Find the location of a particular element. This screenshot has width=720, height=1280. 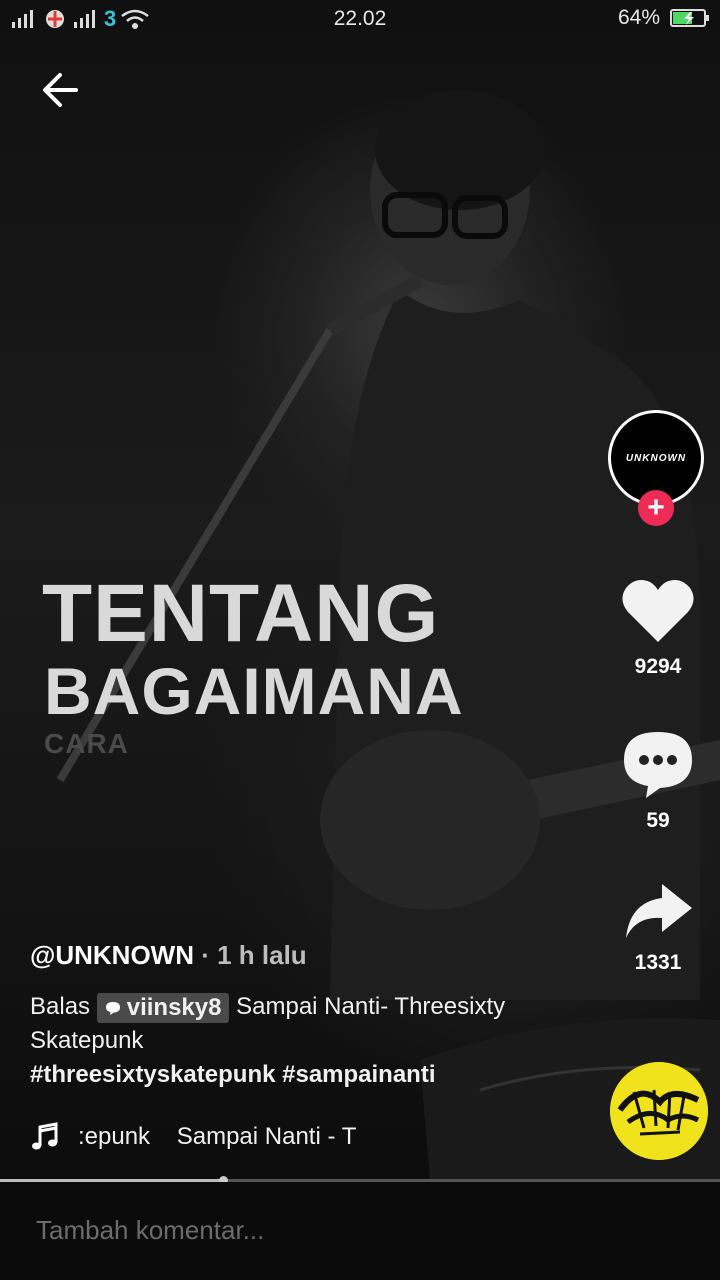

overlay-line-3: CARA is located at coordinates (86, 743).